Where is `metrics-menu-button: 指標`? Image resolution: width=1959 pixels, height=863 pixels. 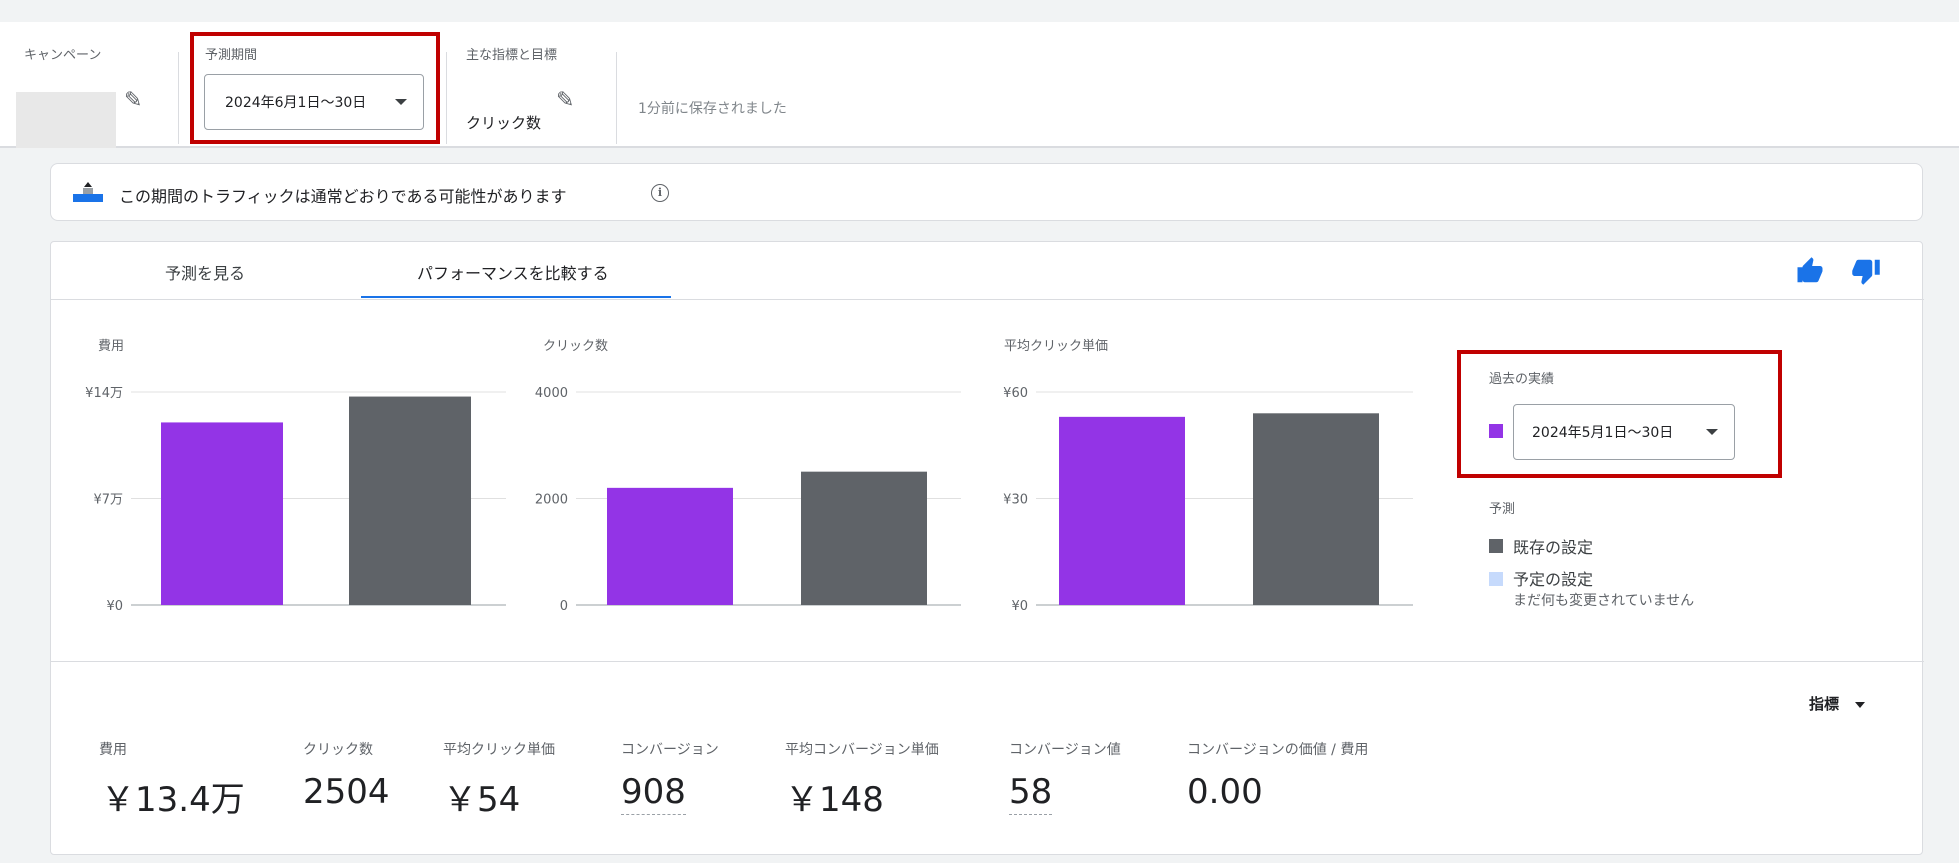 metrics-menu-button: 指標 is located at coordinates (1824, 703).